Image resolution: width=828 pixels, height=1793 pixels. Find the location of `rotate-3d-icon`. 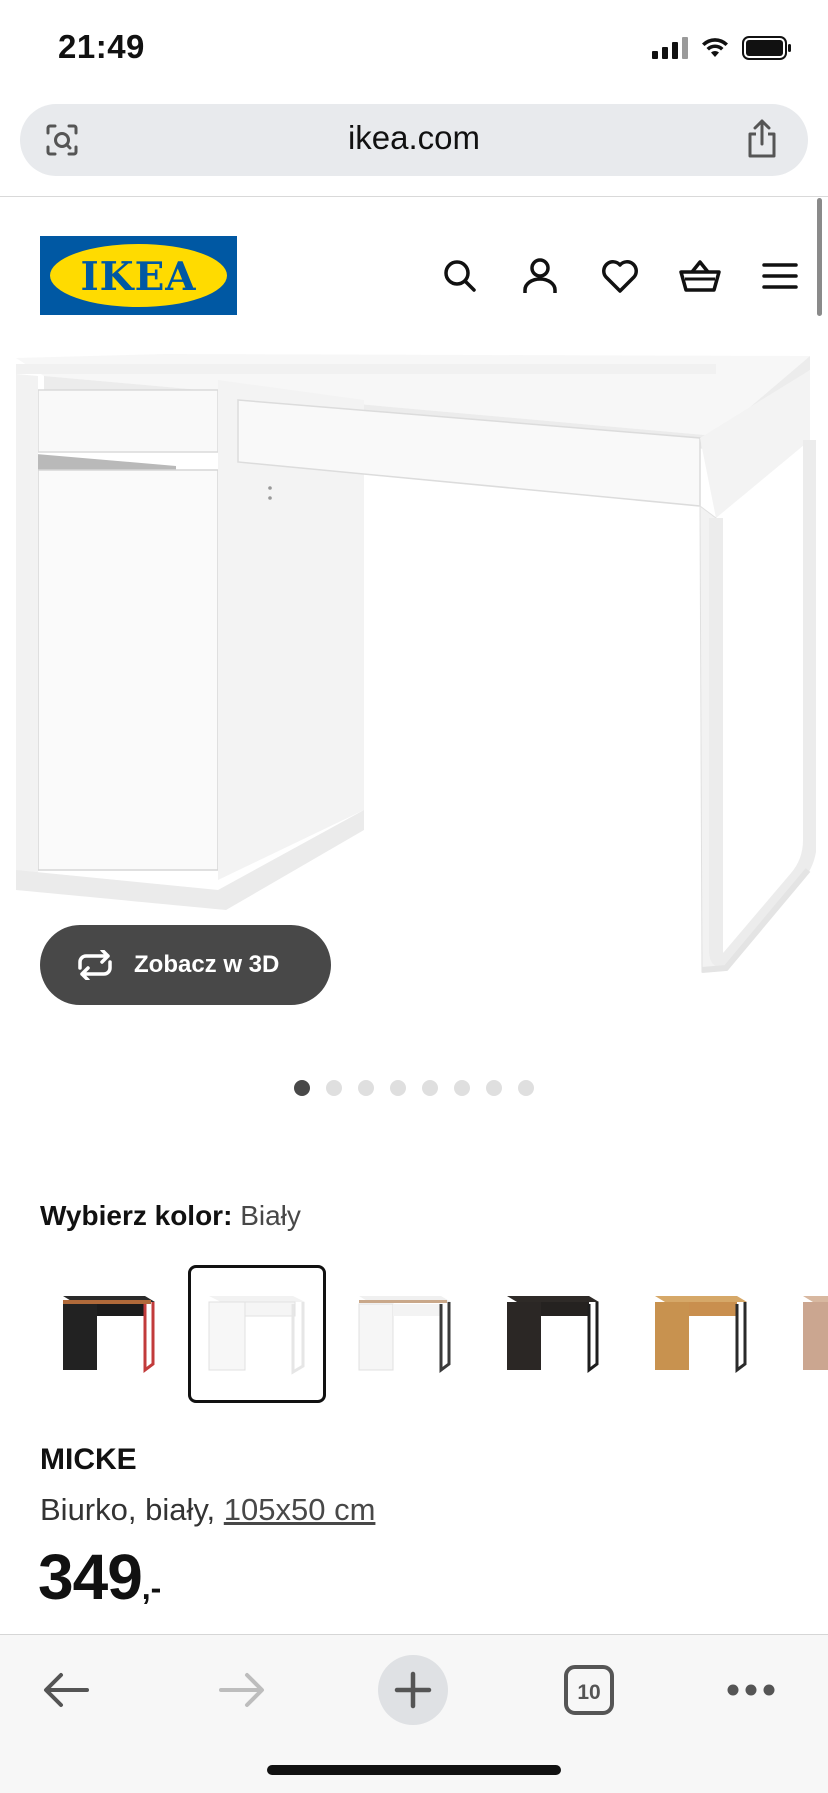

rotate-3d-icon is located at coordinates (95, 965).